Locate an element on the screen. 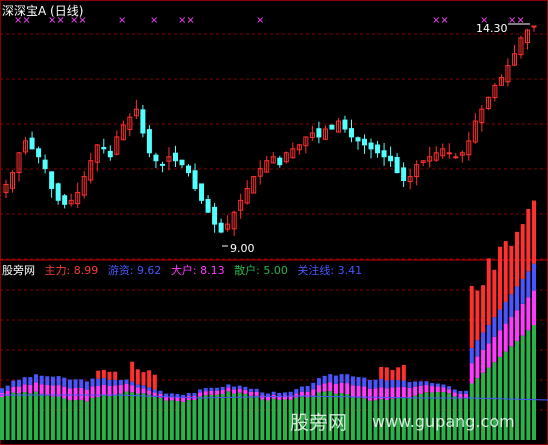 Image resolution: width=548 pixels, height=445 pixels. signal-mark: × is located at coordinates (260, 20).